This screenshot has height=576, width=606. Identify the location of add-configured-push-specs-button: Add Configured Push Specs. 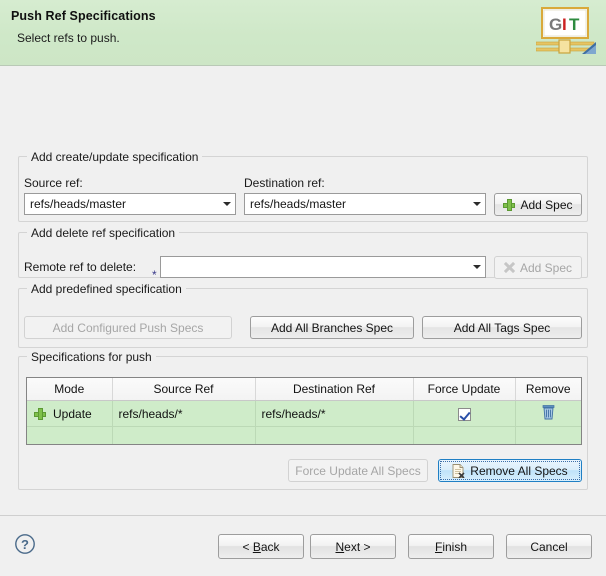
(128, 327).